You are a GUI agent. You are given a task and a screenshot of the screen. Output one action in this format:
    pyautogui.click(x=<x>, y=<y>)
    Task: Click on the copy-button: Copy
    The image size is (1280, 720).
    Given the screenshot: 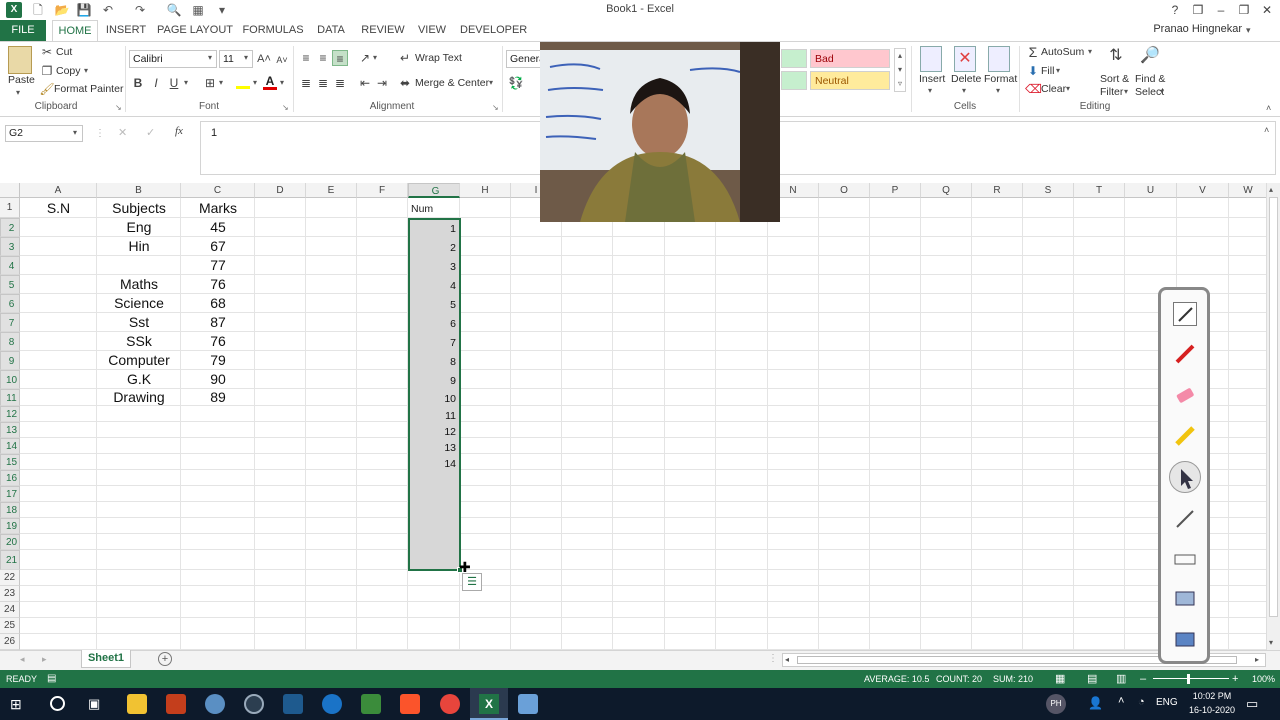 What is the action you would take?
    pyautogui.click(x=68, y=71)
    